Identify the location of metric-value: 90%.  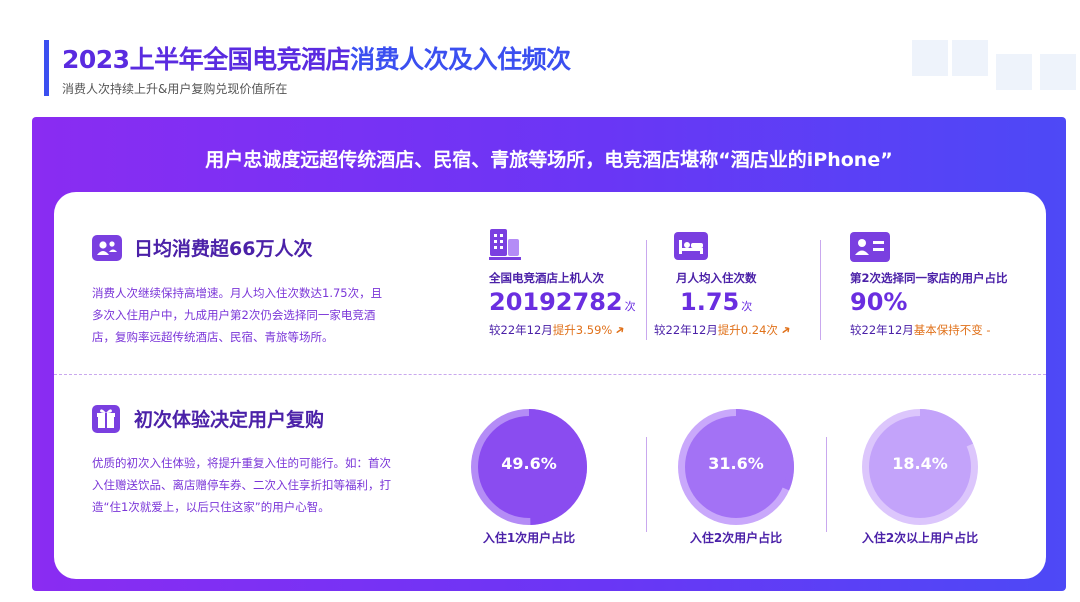
(878, 302).